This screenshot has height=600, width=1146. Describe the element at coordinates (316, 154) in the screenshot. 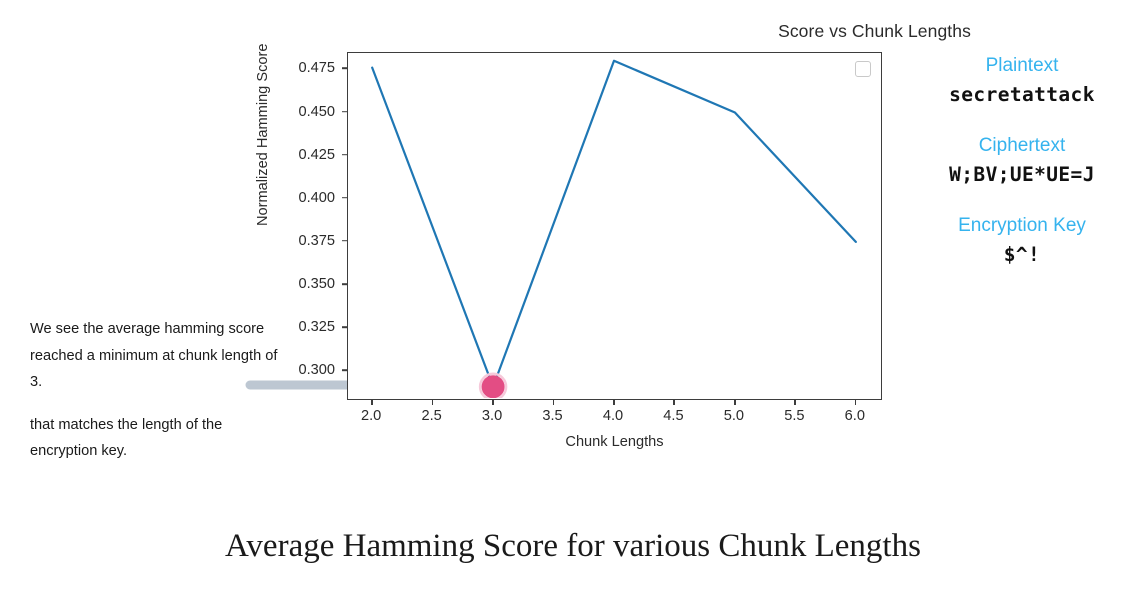

I see `y-tick-label: 0.425` at that location.